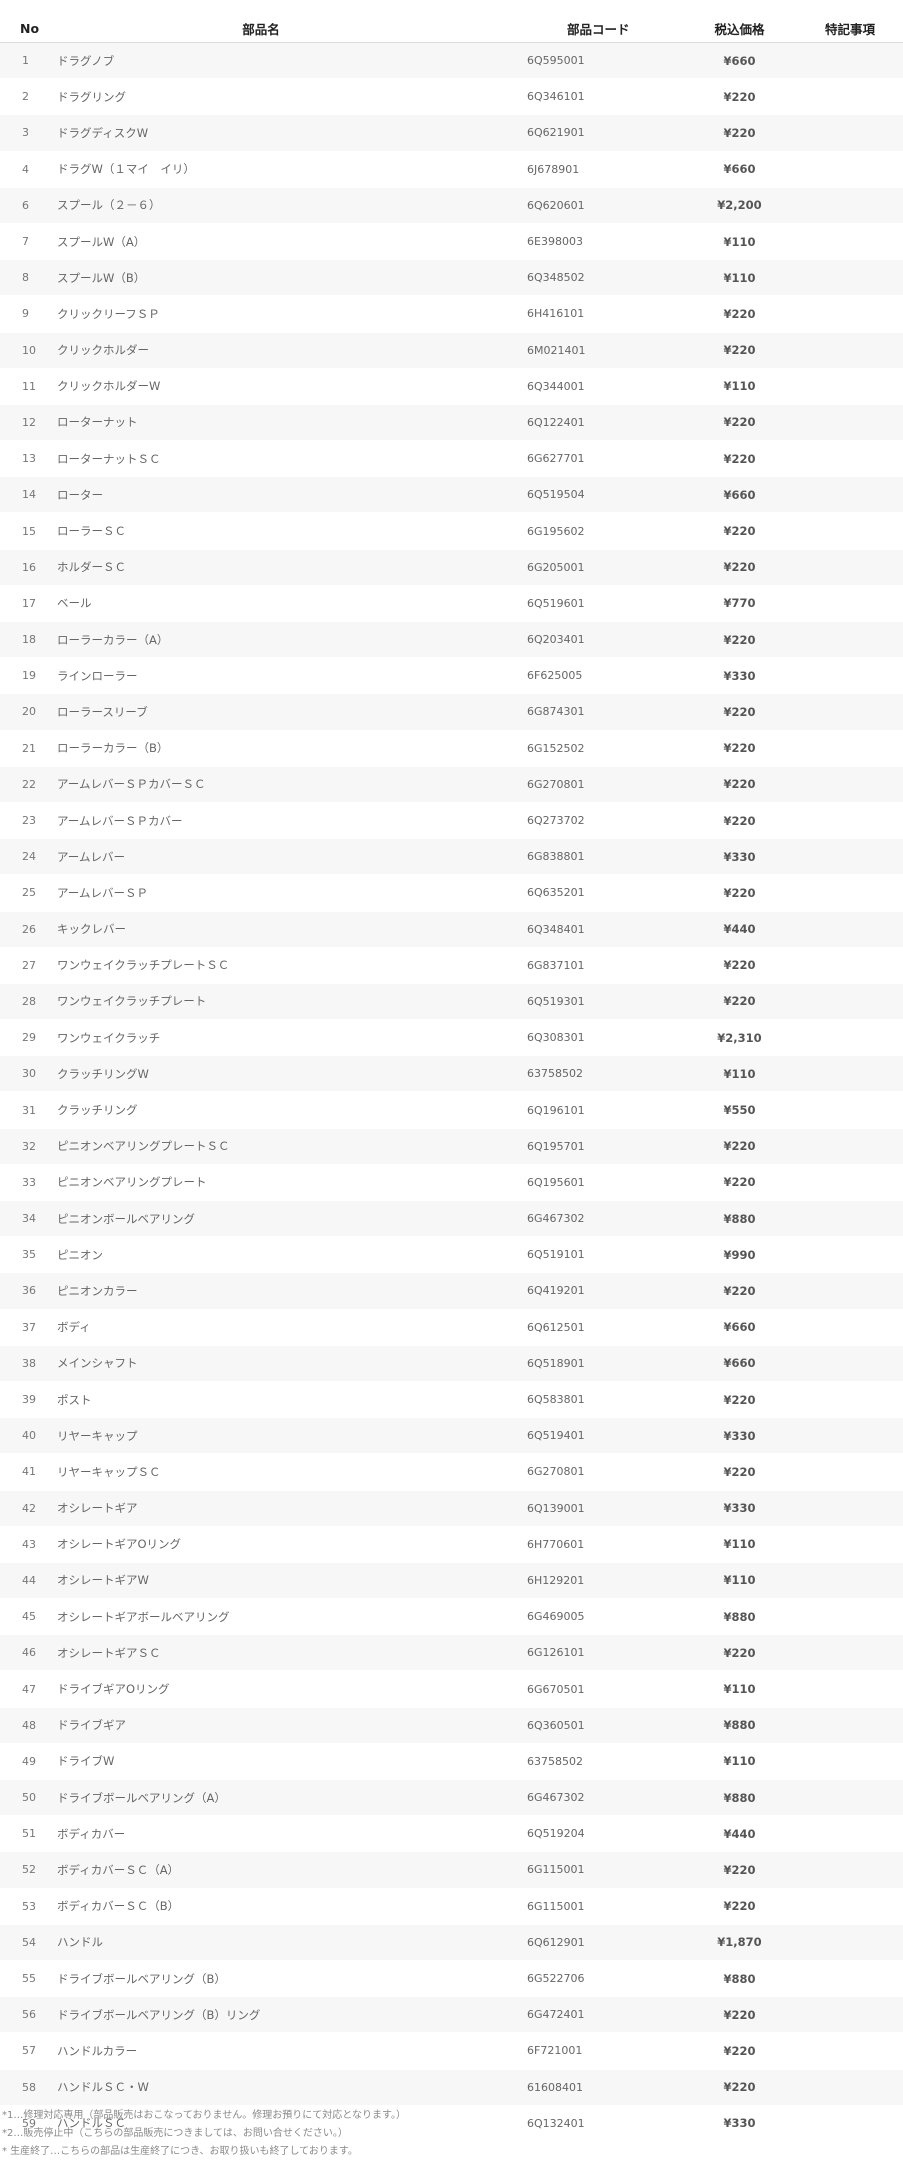 The width and height of the screenshot is (903, 2167). I want to click on part-number-cell: 4, so click(27, 169).